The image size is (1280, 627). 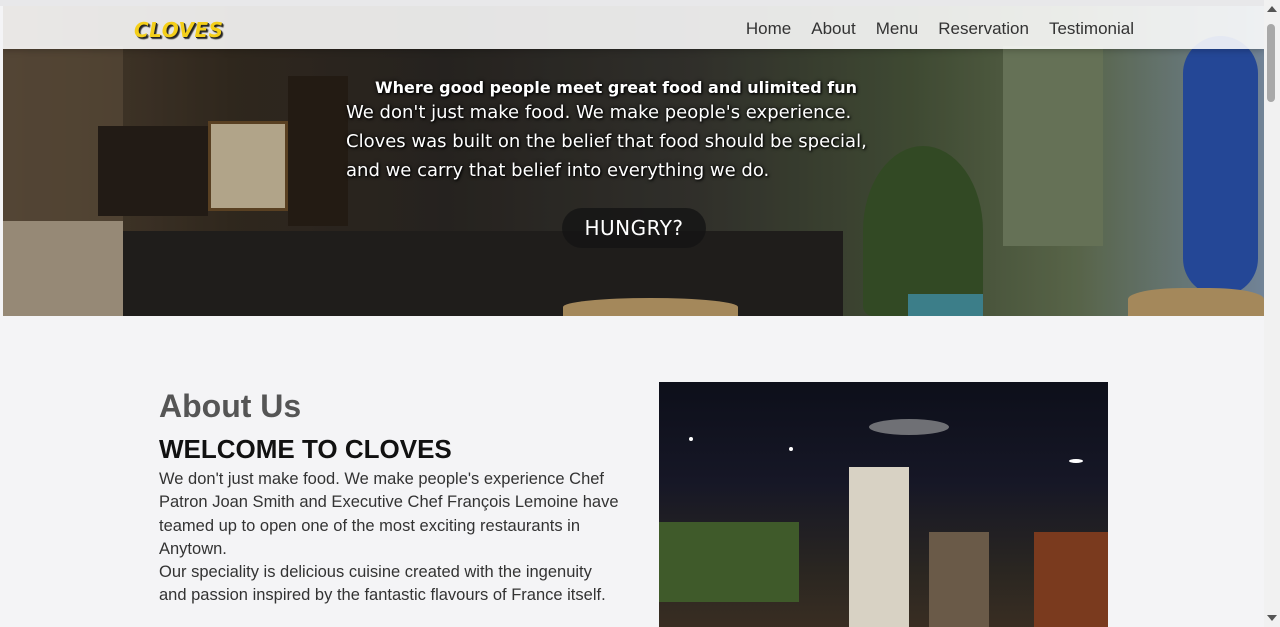 I want to click on nav-link-reservation: Reservation, so click(x=983, y=29).